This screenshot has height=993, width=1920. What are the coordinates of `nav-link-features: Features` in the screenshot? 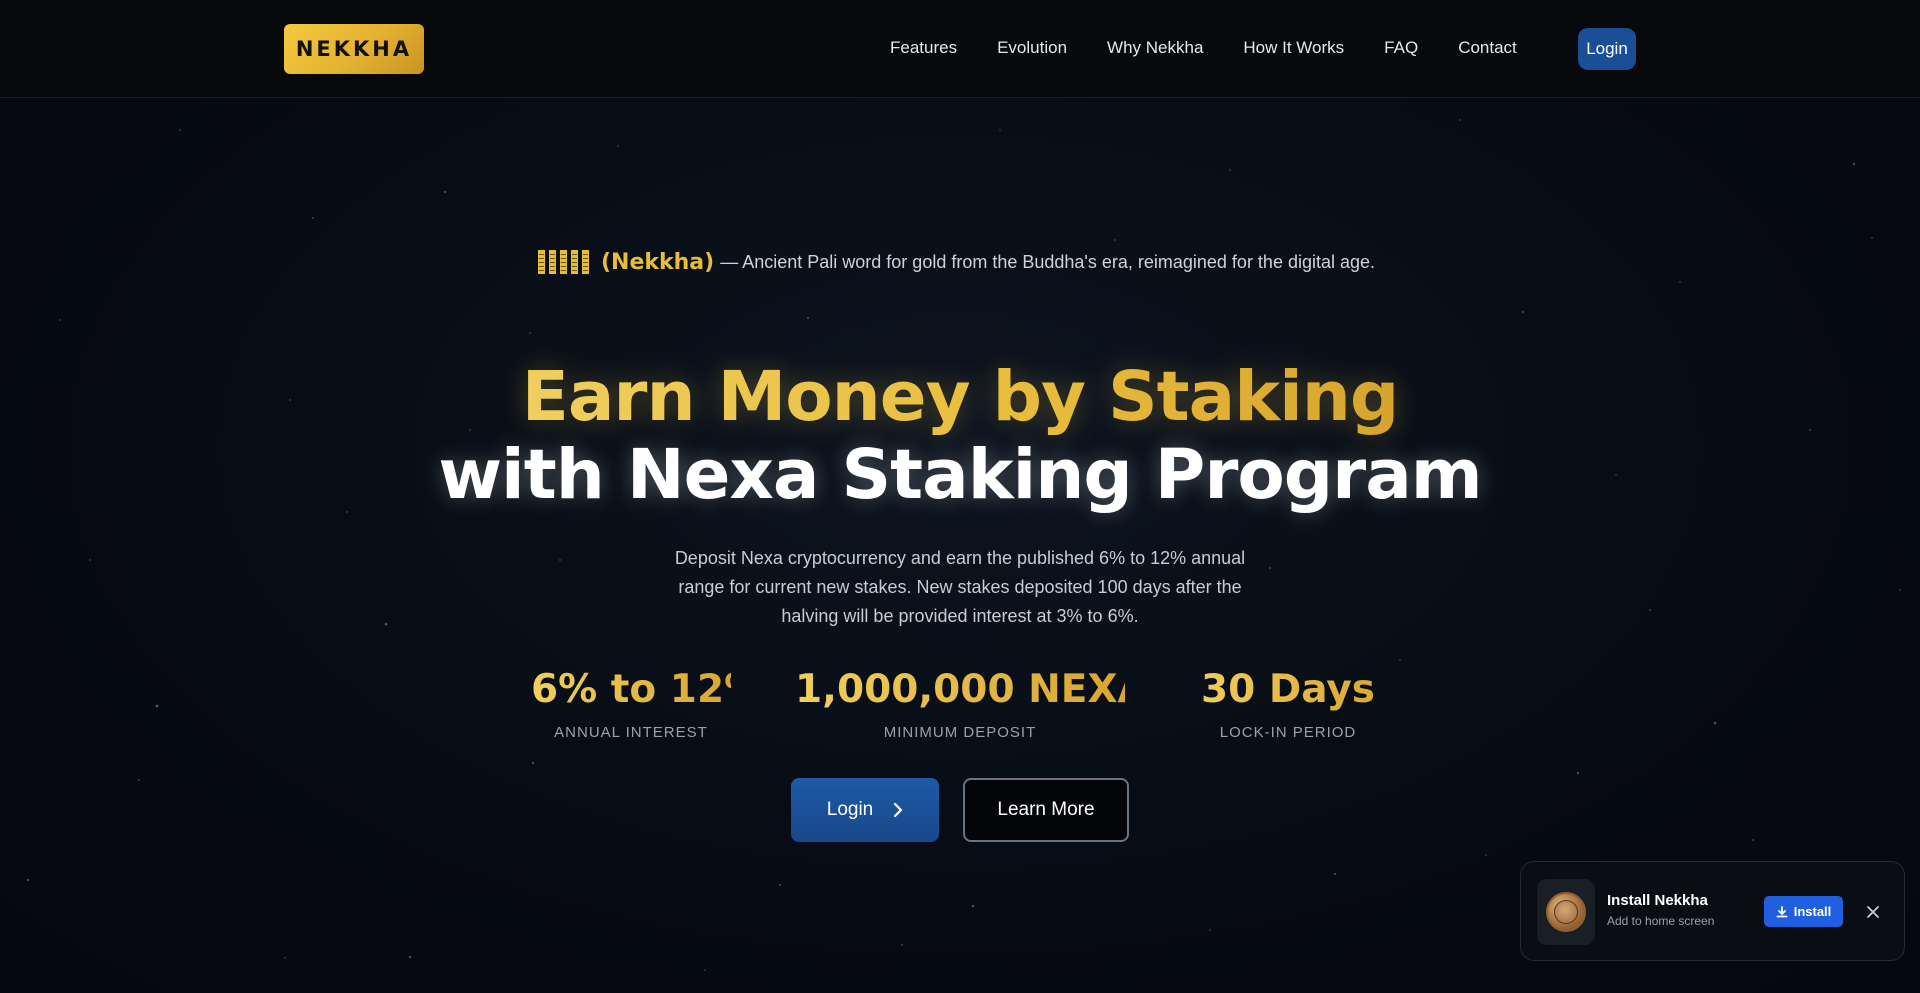 It's located at (923, 48).